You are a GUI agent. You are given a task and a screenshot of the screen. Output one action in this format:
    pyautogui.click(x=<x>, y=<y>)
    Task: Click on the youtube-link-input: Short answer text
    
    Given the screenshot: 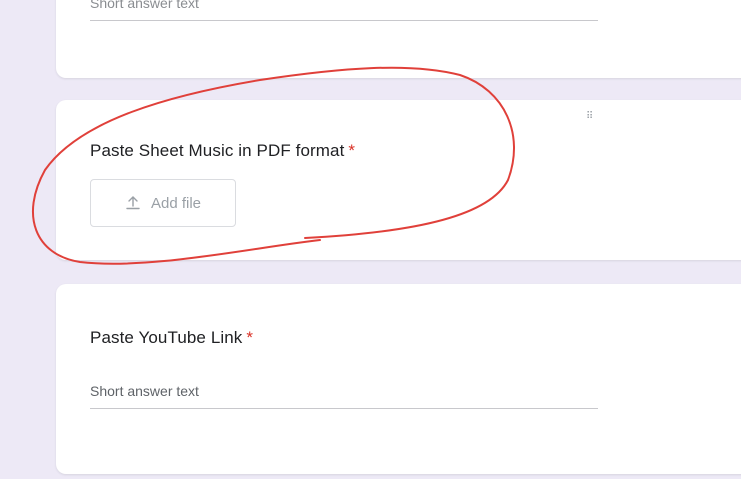 What is the action you would take?
    pyautogui.click(x=344, y=393)
    